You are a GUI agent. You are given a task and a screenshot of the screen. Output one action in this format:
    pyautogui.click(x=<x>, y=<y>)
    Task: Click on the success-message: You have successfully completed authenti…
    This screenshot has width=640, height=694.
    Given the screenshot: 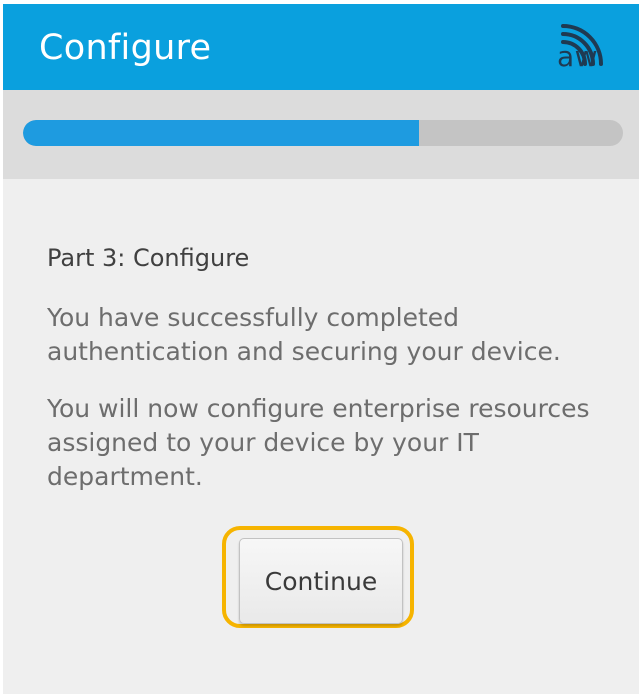 What is the action you would take?
    pyautogui.click(x=304, y=334)
    